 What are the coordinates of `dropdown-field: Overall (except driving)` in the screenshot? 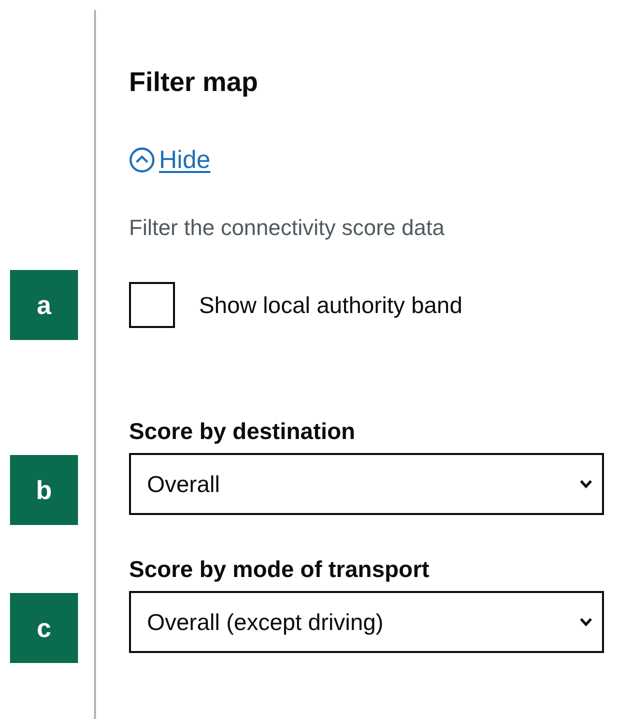 It's located at (366, 622).